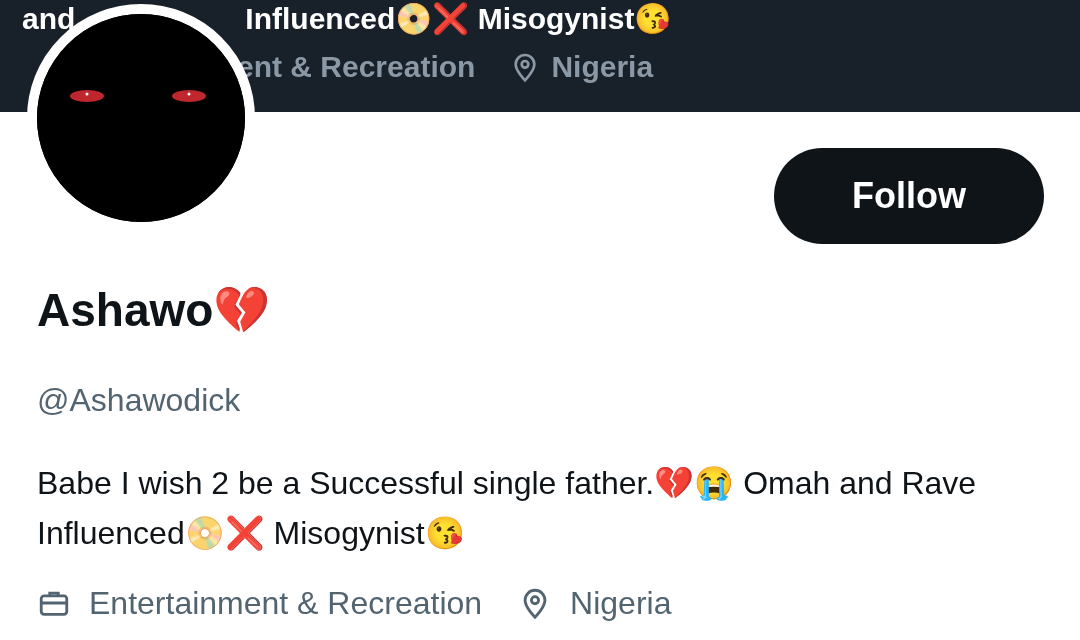 The height and width of the screenshot is (640, 1080). Describe the element at coordinates (286, 603) in the screenshot. I see `category-text: Entertainment & Recreation` at that location.